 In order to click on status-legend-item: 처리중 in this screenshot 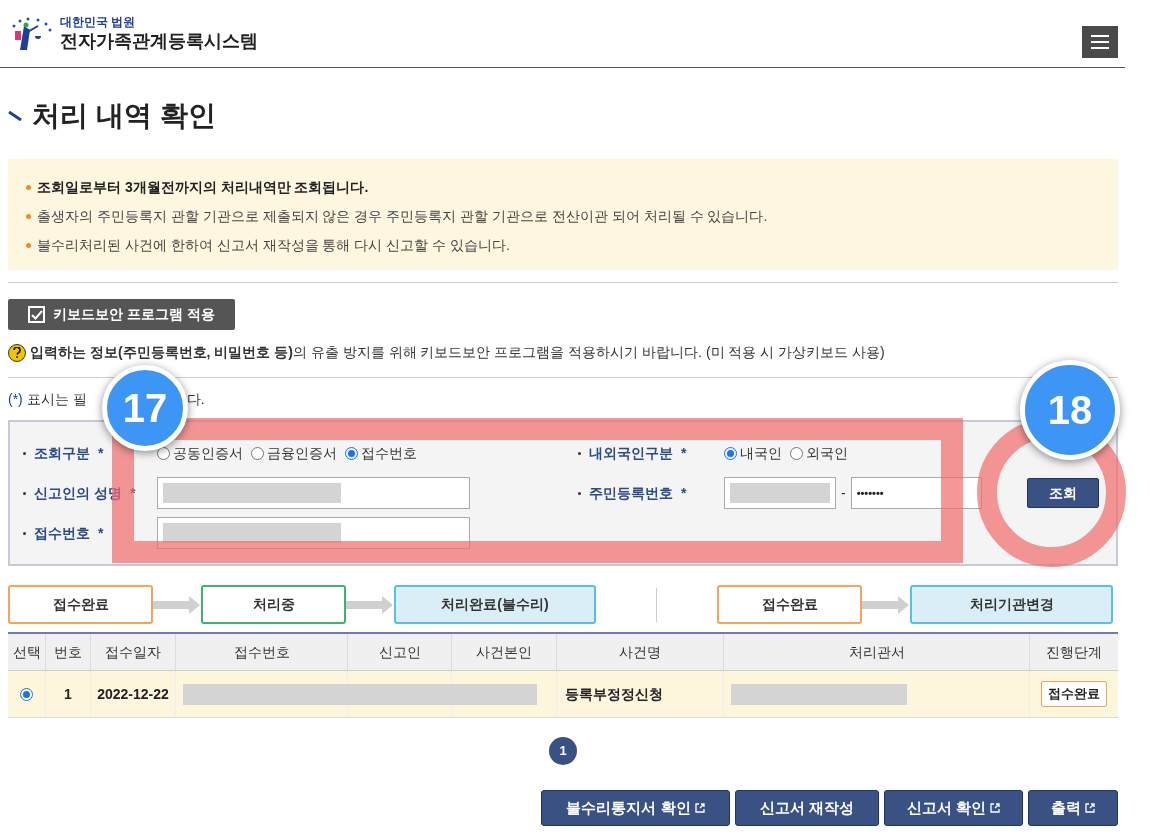, I will do `click(273, 604)`.